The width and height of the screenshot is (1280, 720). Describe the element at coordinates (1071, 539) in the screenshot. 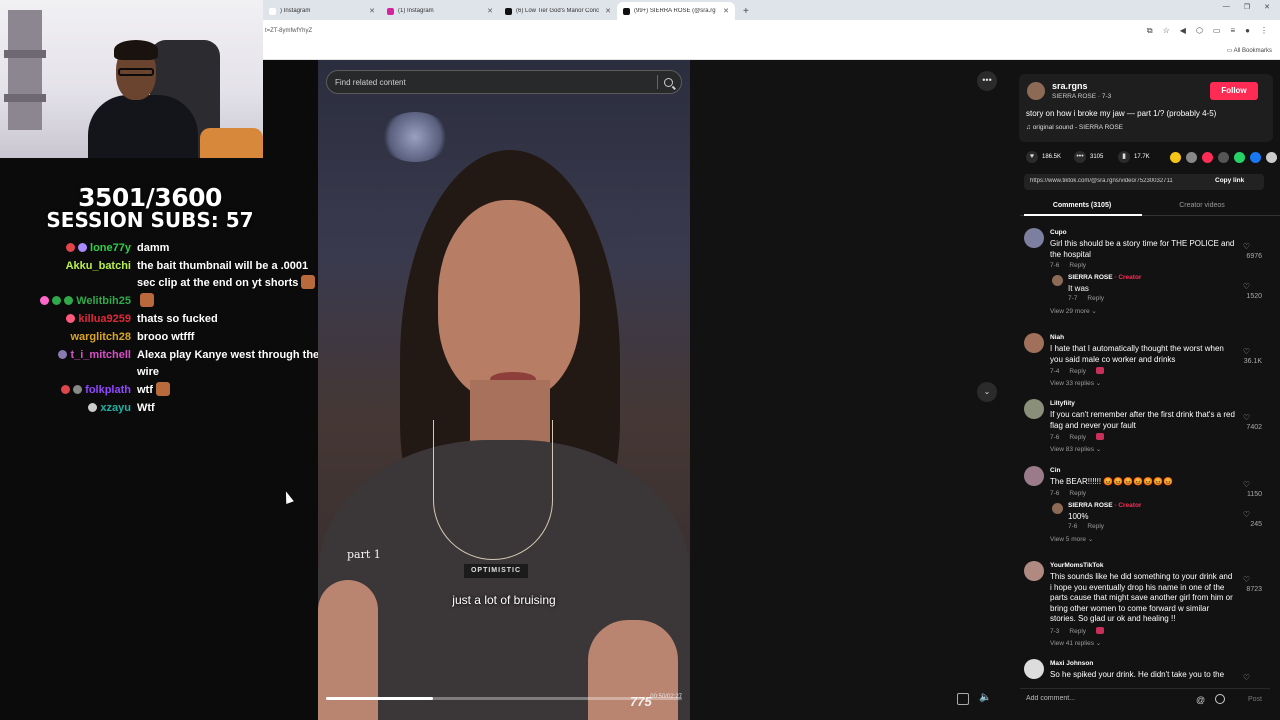

I see `view-replies-button: View 5 more ⌄` at that location.